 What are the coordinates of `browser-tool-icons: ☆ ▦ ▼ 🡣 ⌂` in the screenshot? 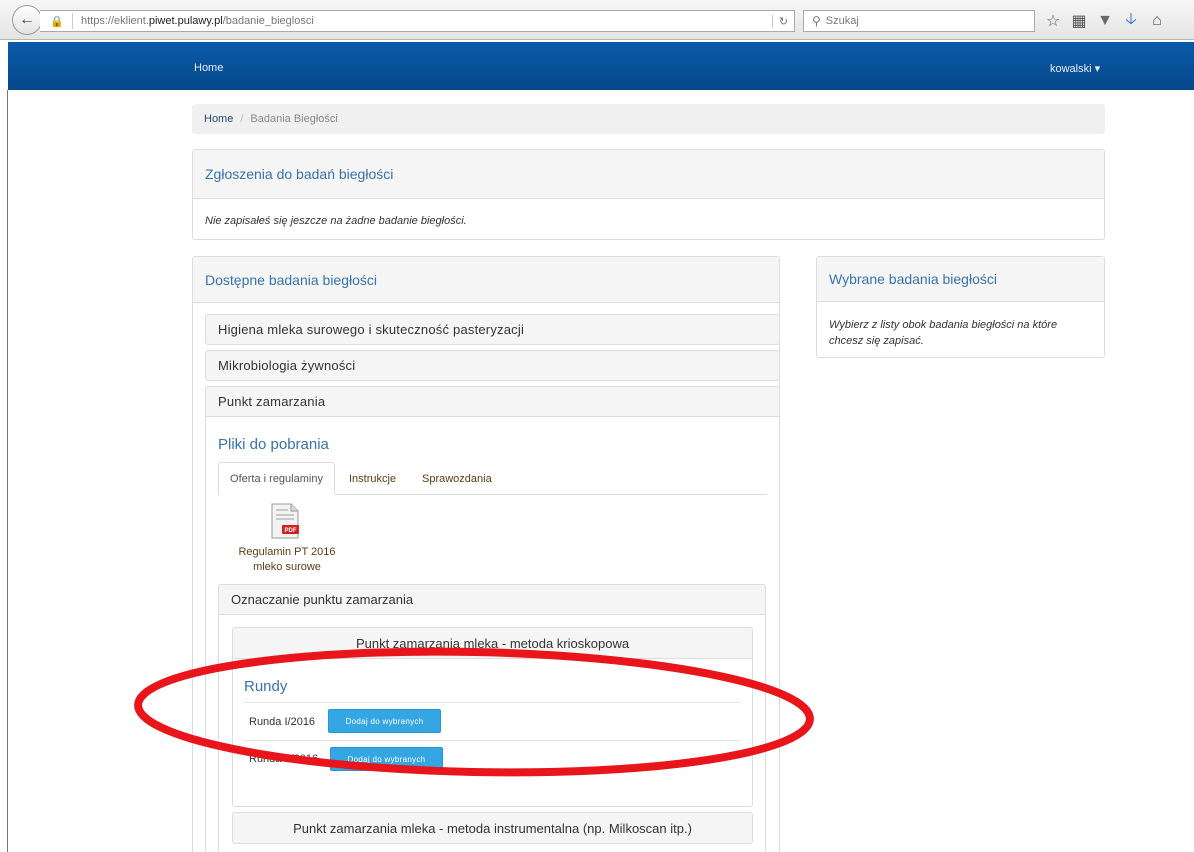 It's located at (1105, 21).